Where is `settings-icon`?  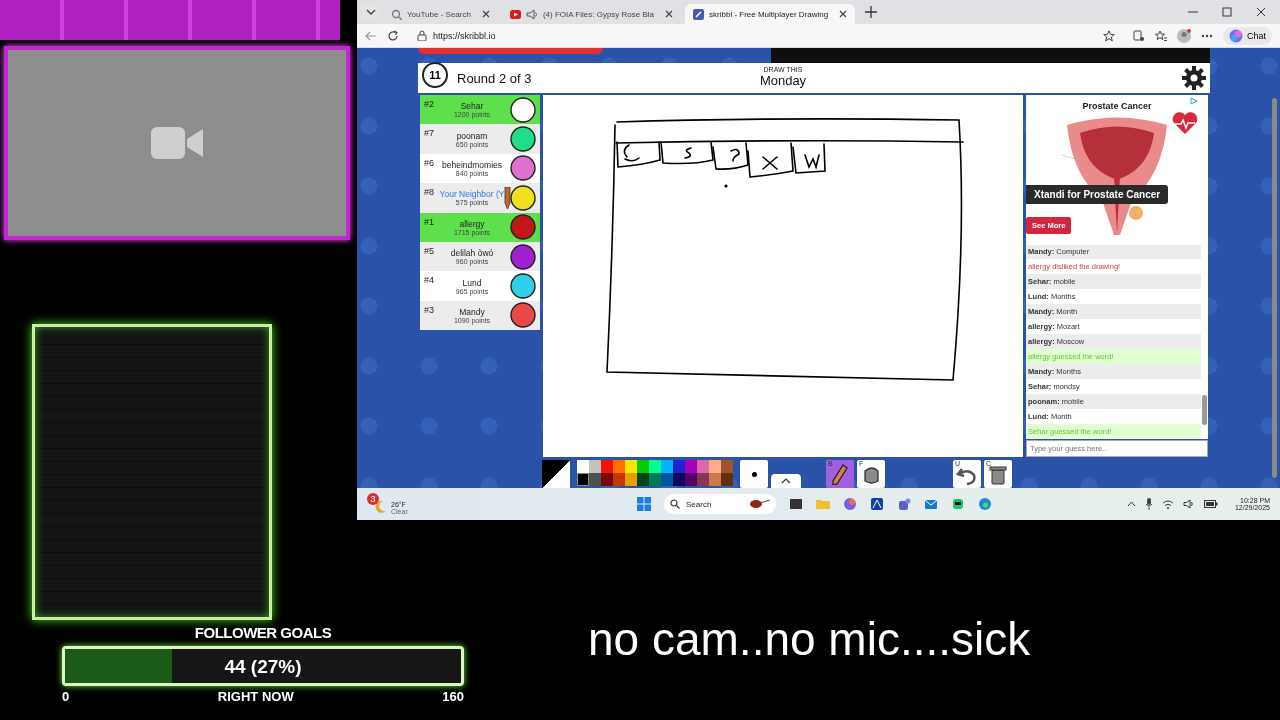
settings-icon is located at coordinates (1194, 78).